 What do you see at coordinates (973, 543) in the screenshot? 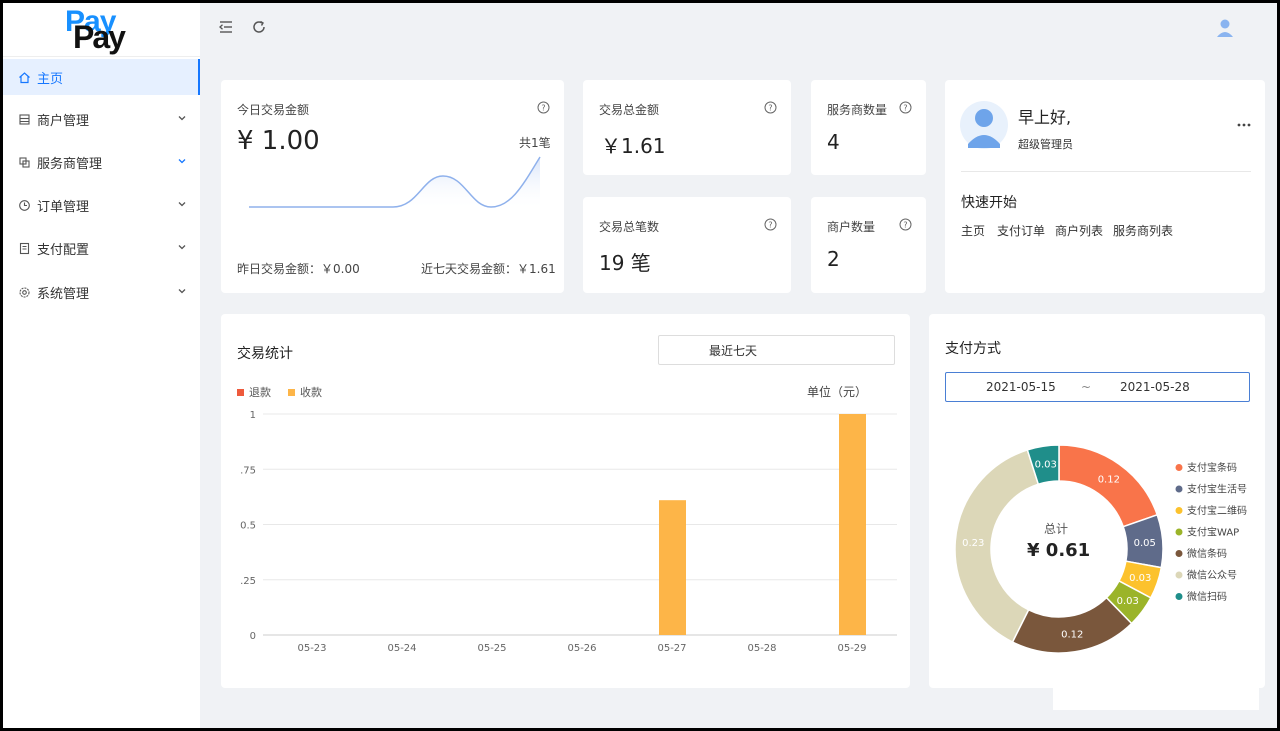
I see `donut-slice-label: 0.23` at bounding box center [973, 543].